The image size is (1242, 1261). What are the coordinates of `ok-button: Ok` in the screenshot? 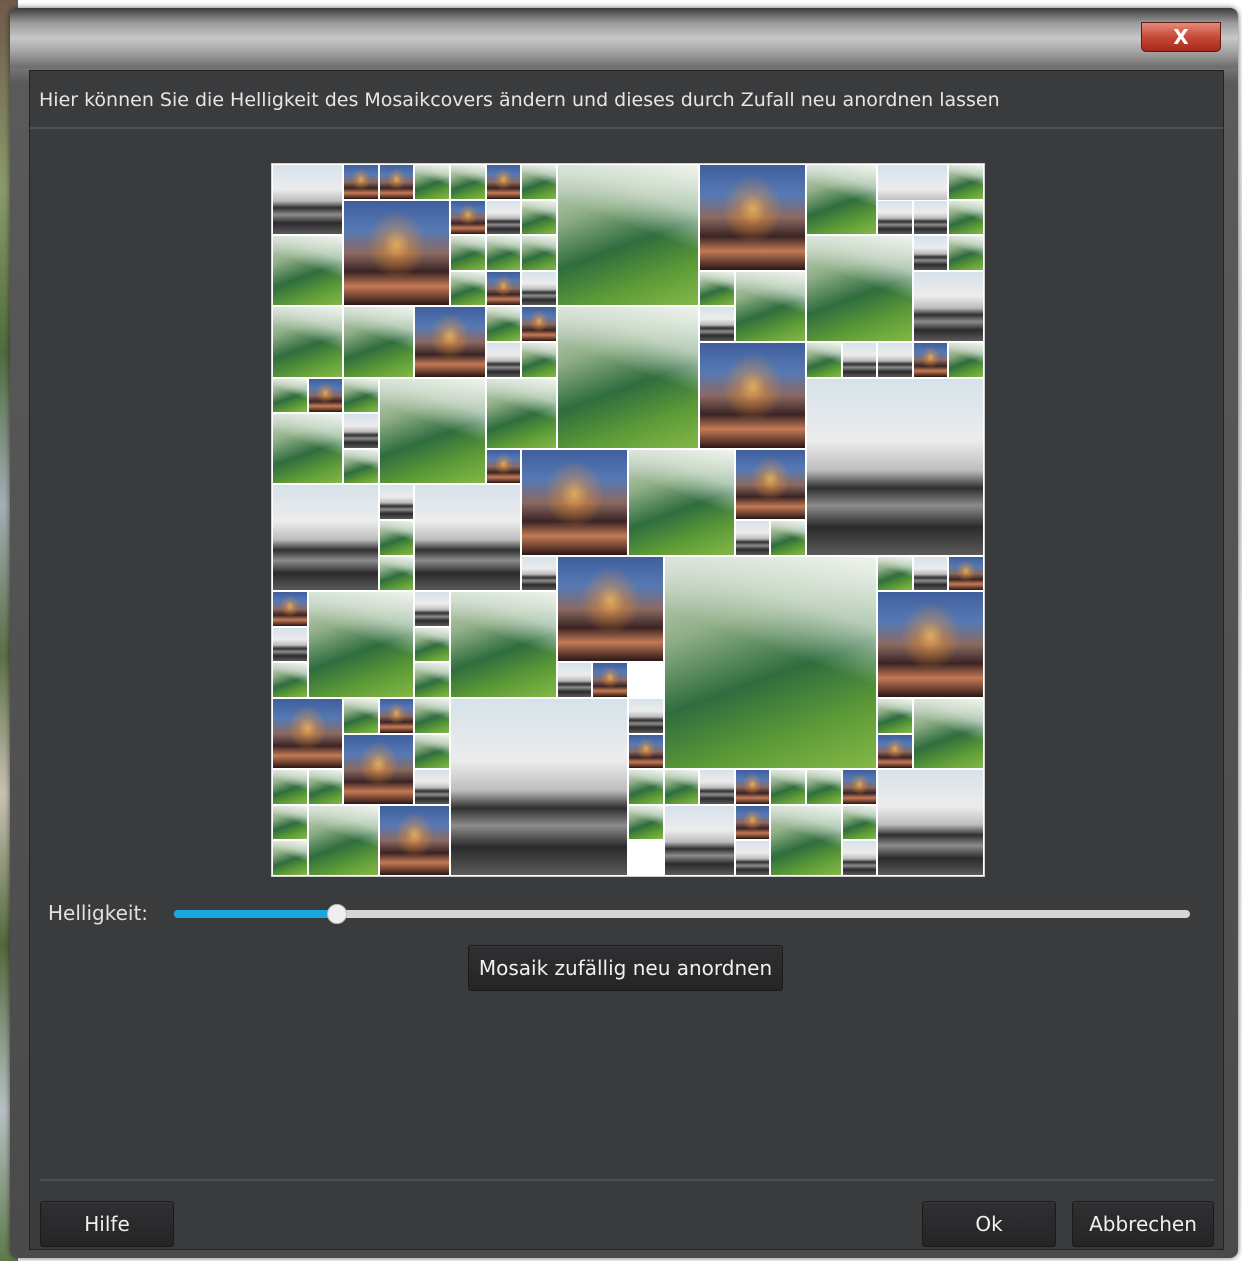 It's located at (989, 1224).